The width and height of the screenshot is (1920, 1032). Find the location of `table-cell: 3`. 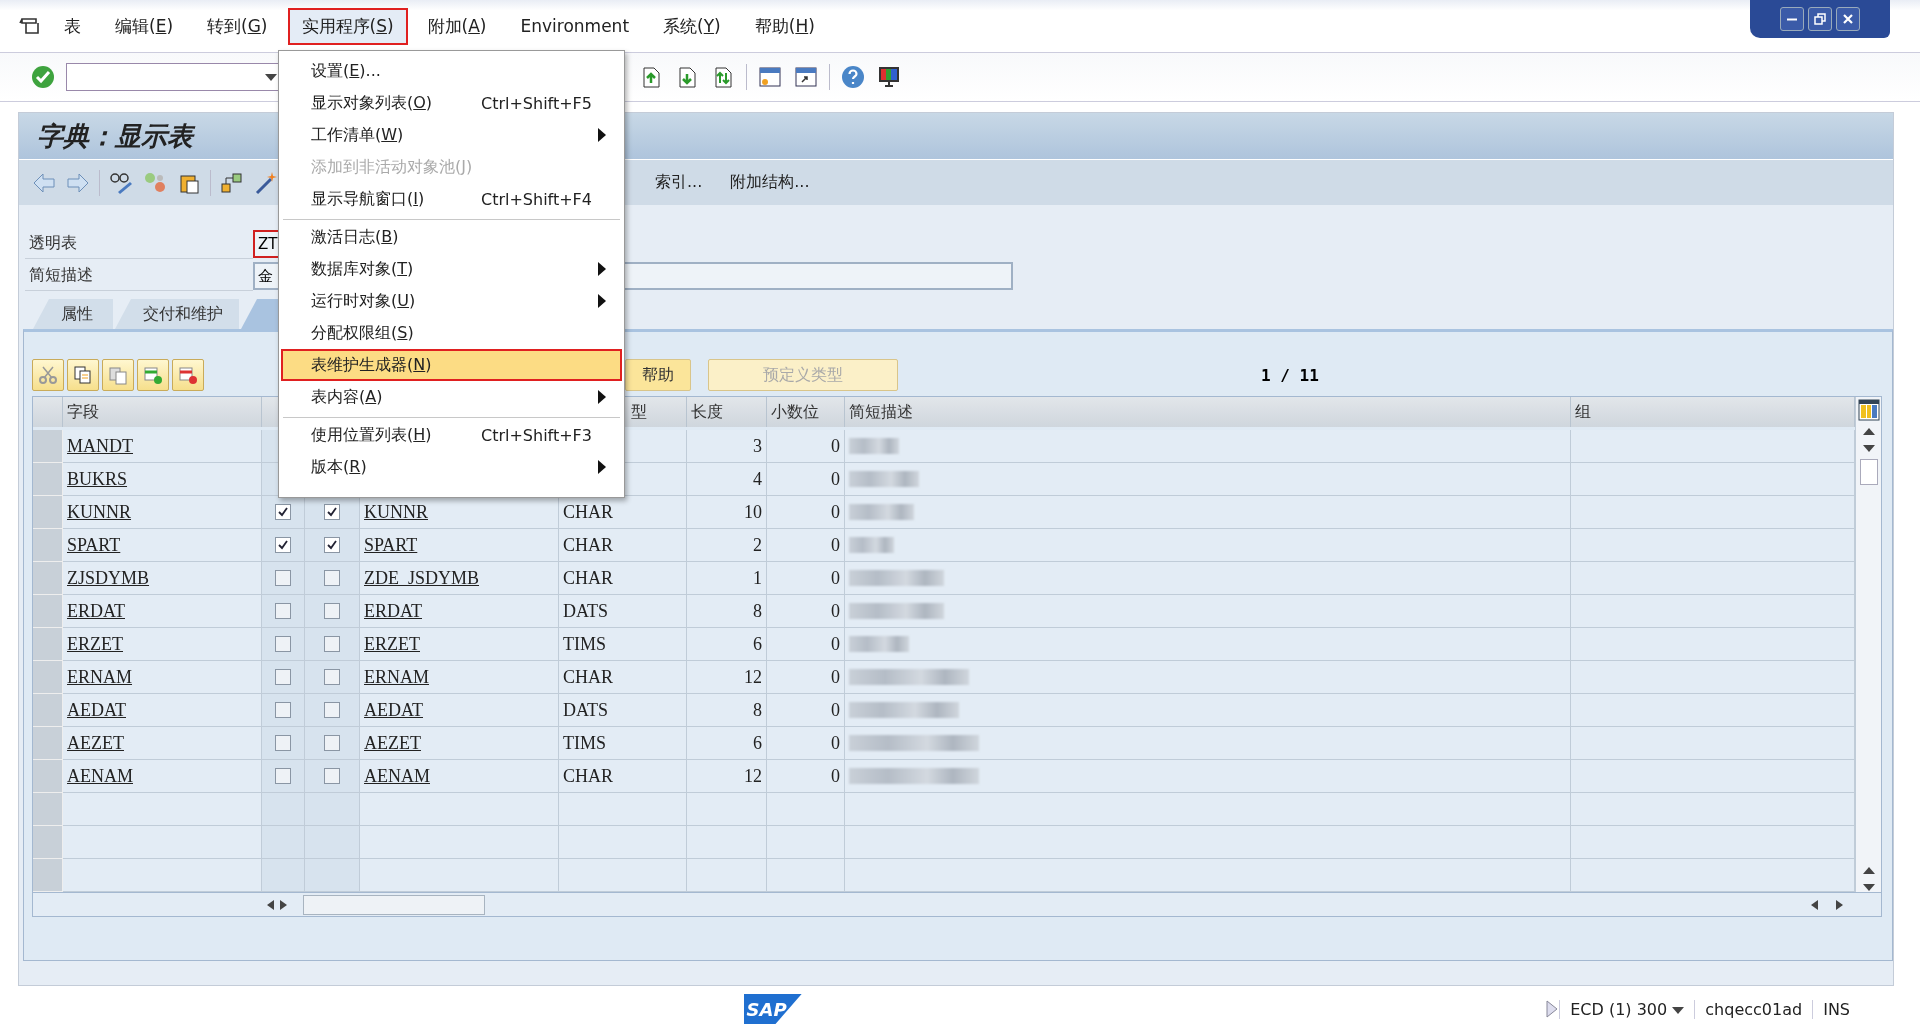

table-cell: 3 is located at coordinates (727, 446).